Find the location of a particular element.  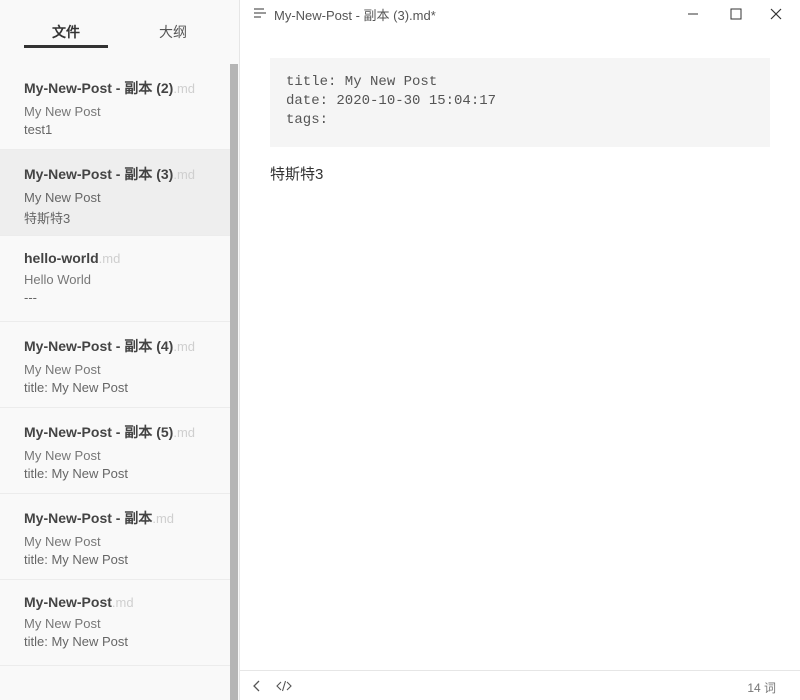

file-title: My-New-Post - 副本 (3).md is located at coordinates (127, 174).